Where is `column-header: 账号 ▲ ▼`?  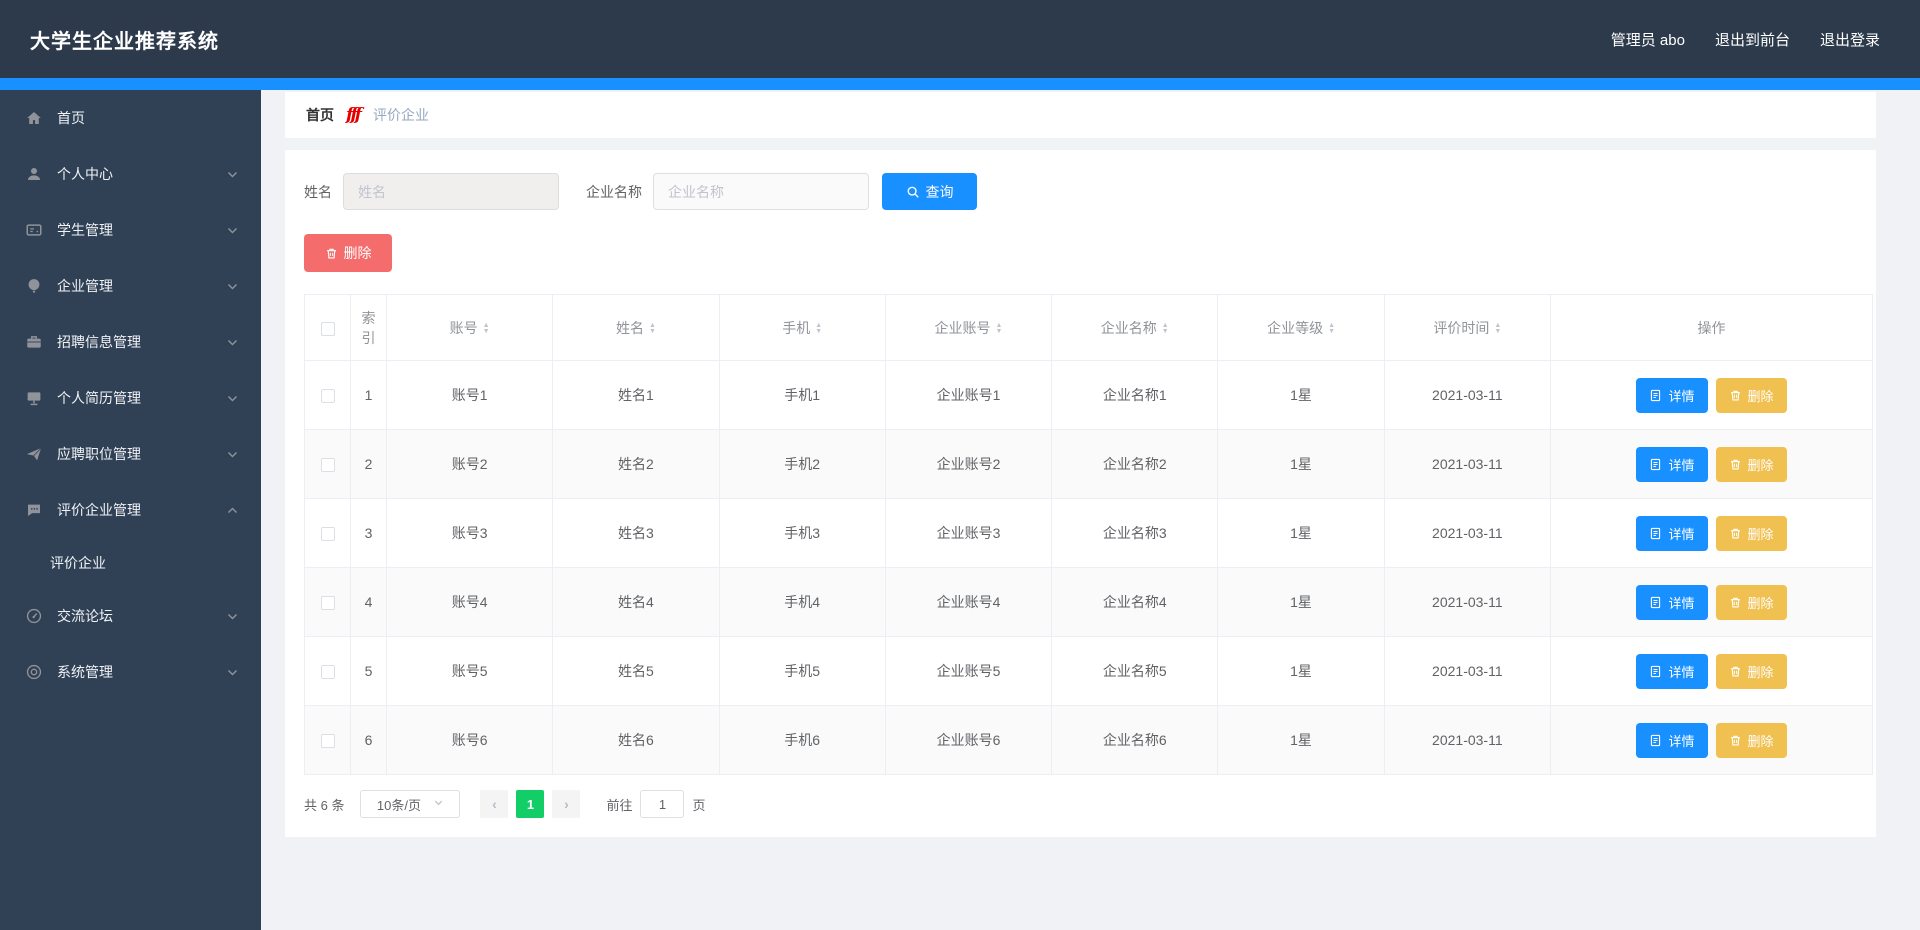 column-header: 账号 ▲ ▼ is located at coordinates (469, 327).